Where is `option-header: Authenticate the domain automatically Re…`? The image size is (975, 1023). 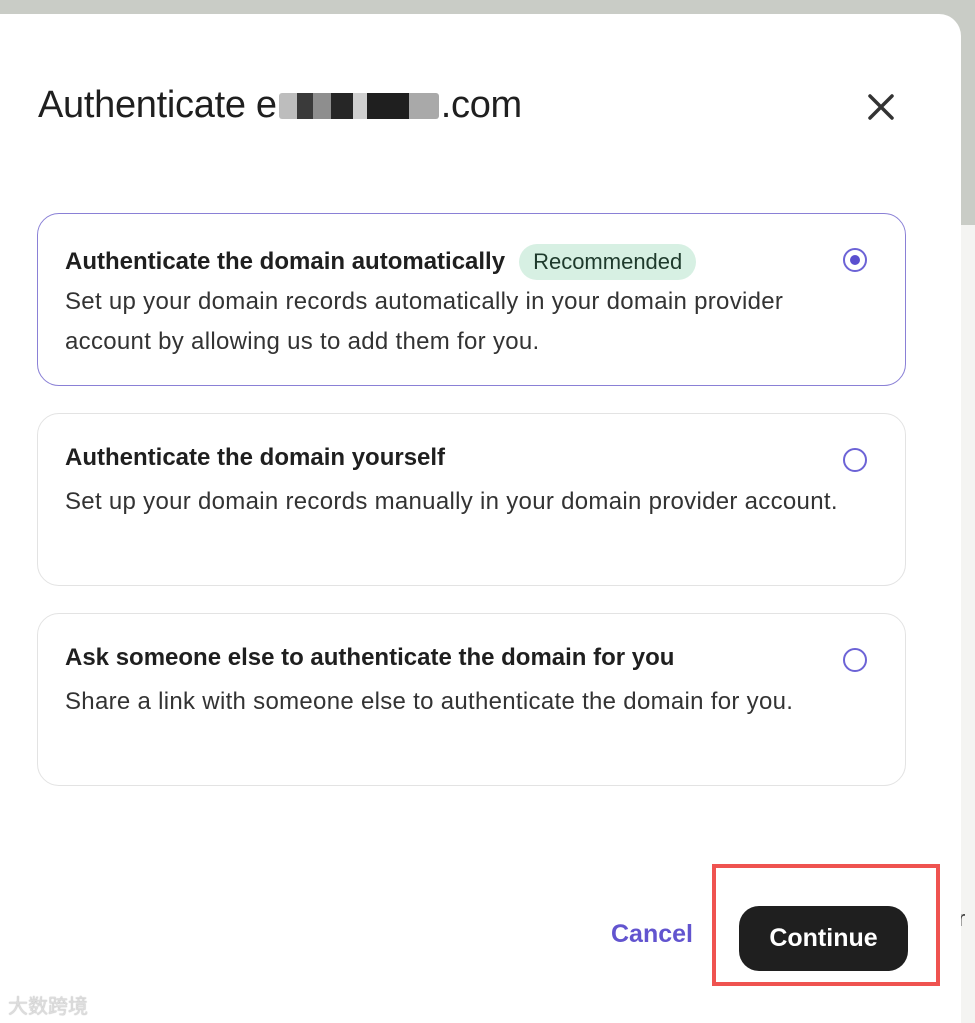 option-header: Authenticate the domain automatically Re… is located at coordinates (381, 262).